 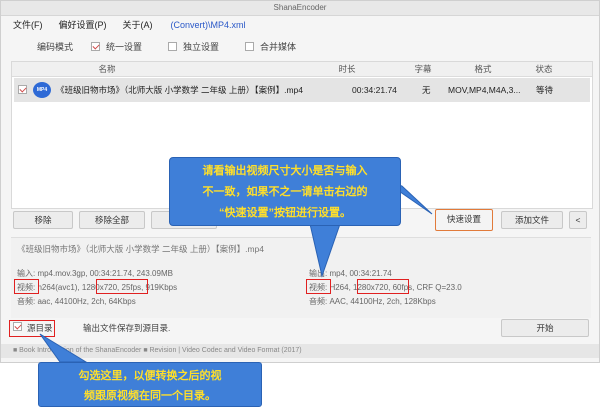 What do you see at coordinates (285, 213) in the screenshot?
I see `callout1-line3: “快速设置”按钮进行设置。` at bounding box center [285, 213].